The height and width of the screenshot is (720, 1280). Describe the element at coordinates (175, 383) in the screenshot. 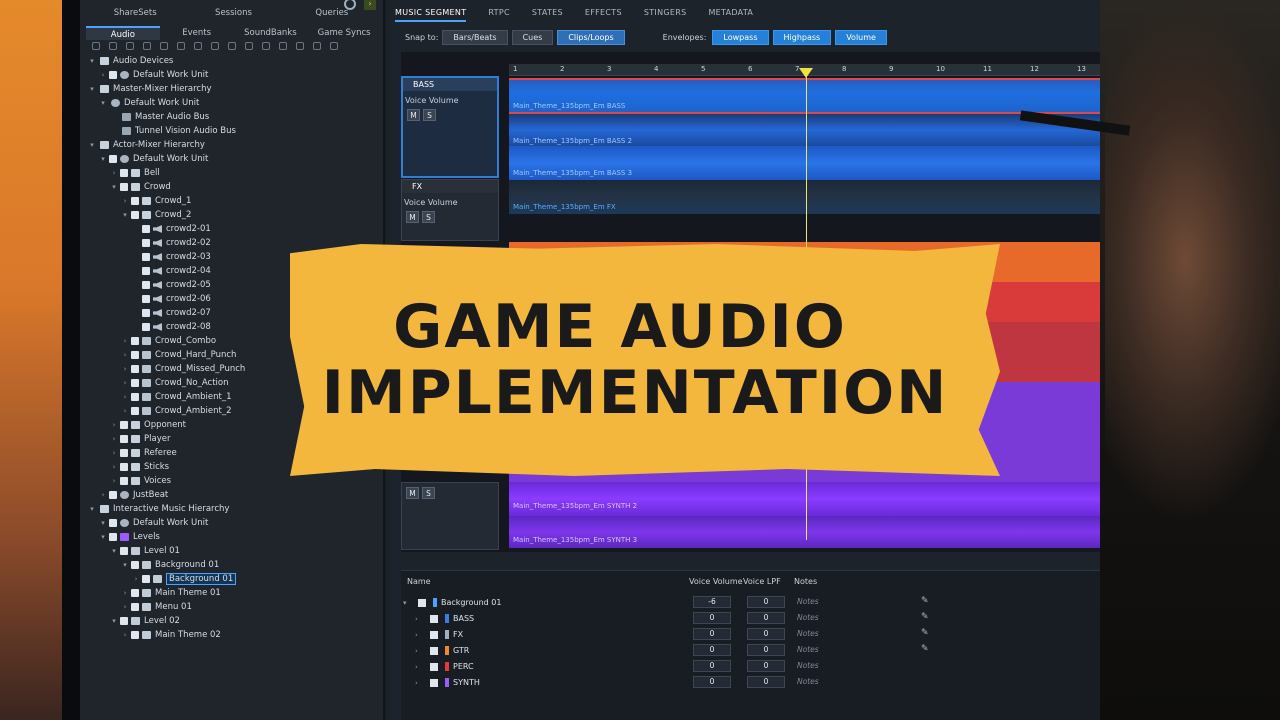

I see `tree-item: › Crowd_No_Action` at that location.